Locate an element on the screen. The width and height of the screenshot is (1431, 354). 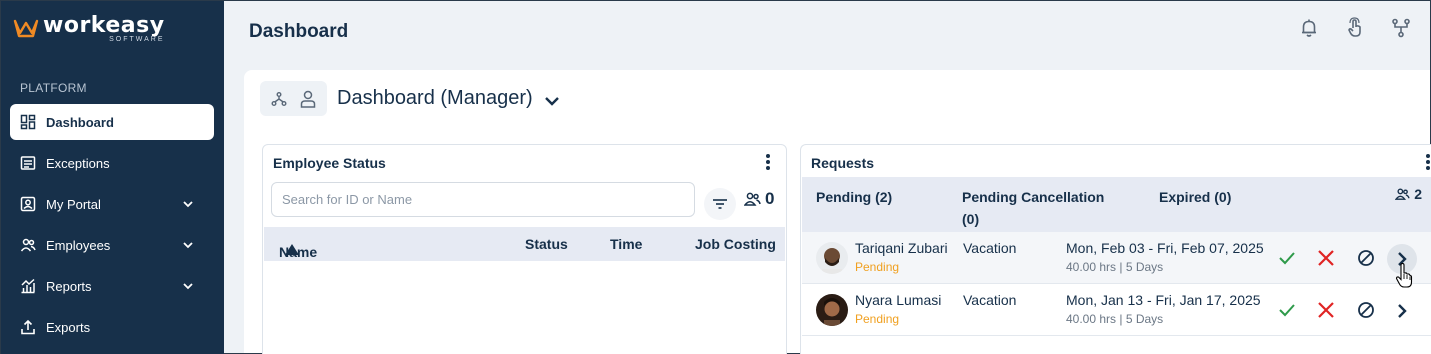
person-icon is located at coordinates (308, 99).